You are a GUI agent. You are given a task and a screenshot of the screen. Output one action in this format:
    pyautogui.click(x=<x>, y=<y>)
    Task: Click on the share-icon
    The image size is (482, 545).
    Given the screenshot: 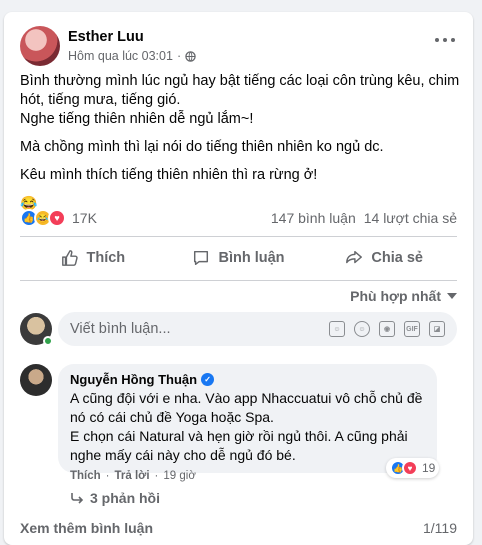 What is the action you would take?
    pyautogui.click(x=354, y=257)
    